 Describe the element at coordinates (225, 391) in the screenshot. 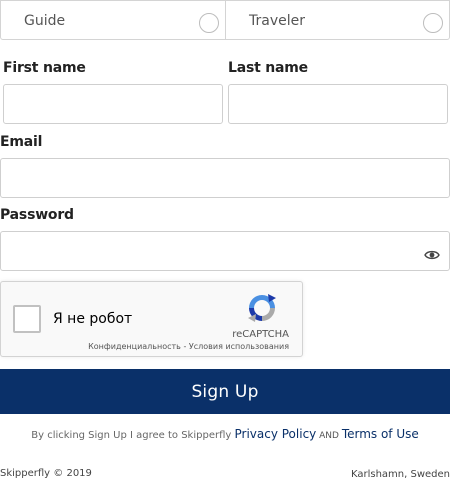

I see `sign-up-button: Sign Up` at that location.